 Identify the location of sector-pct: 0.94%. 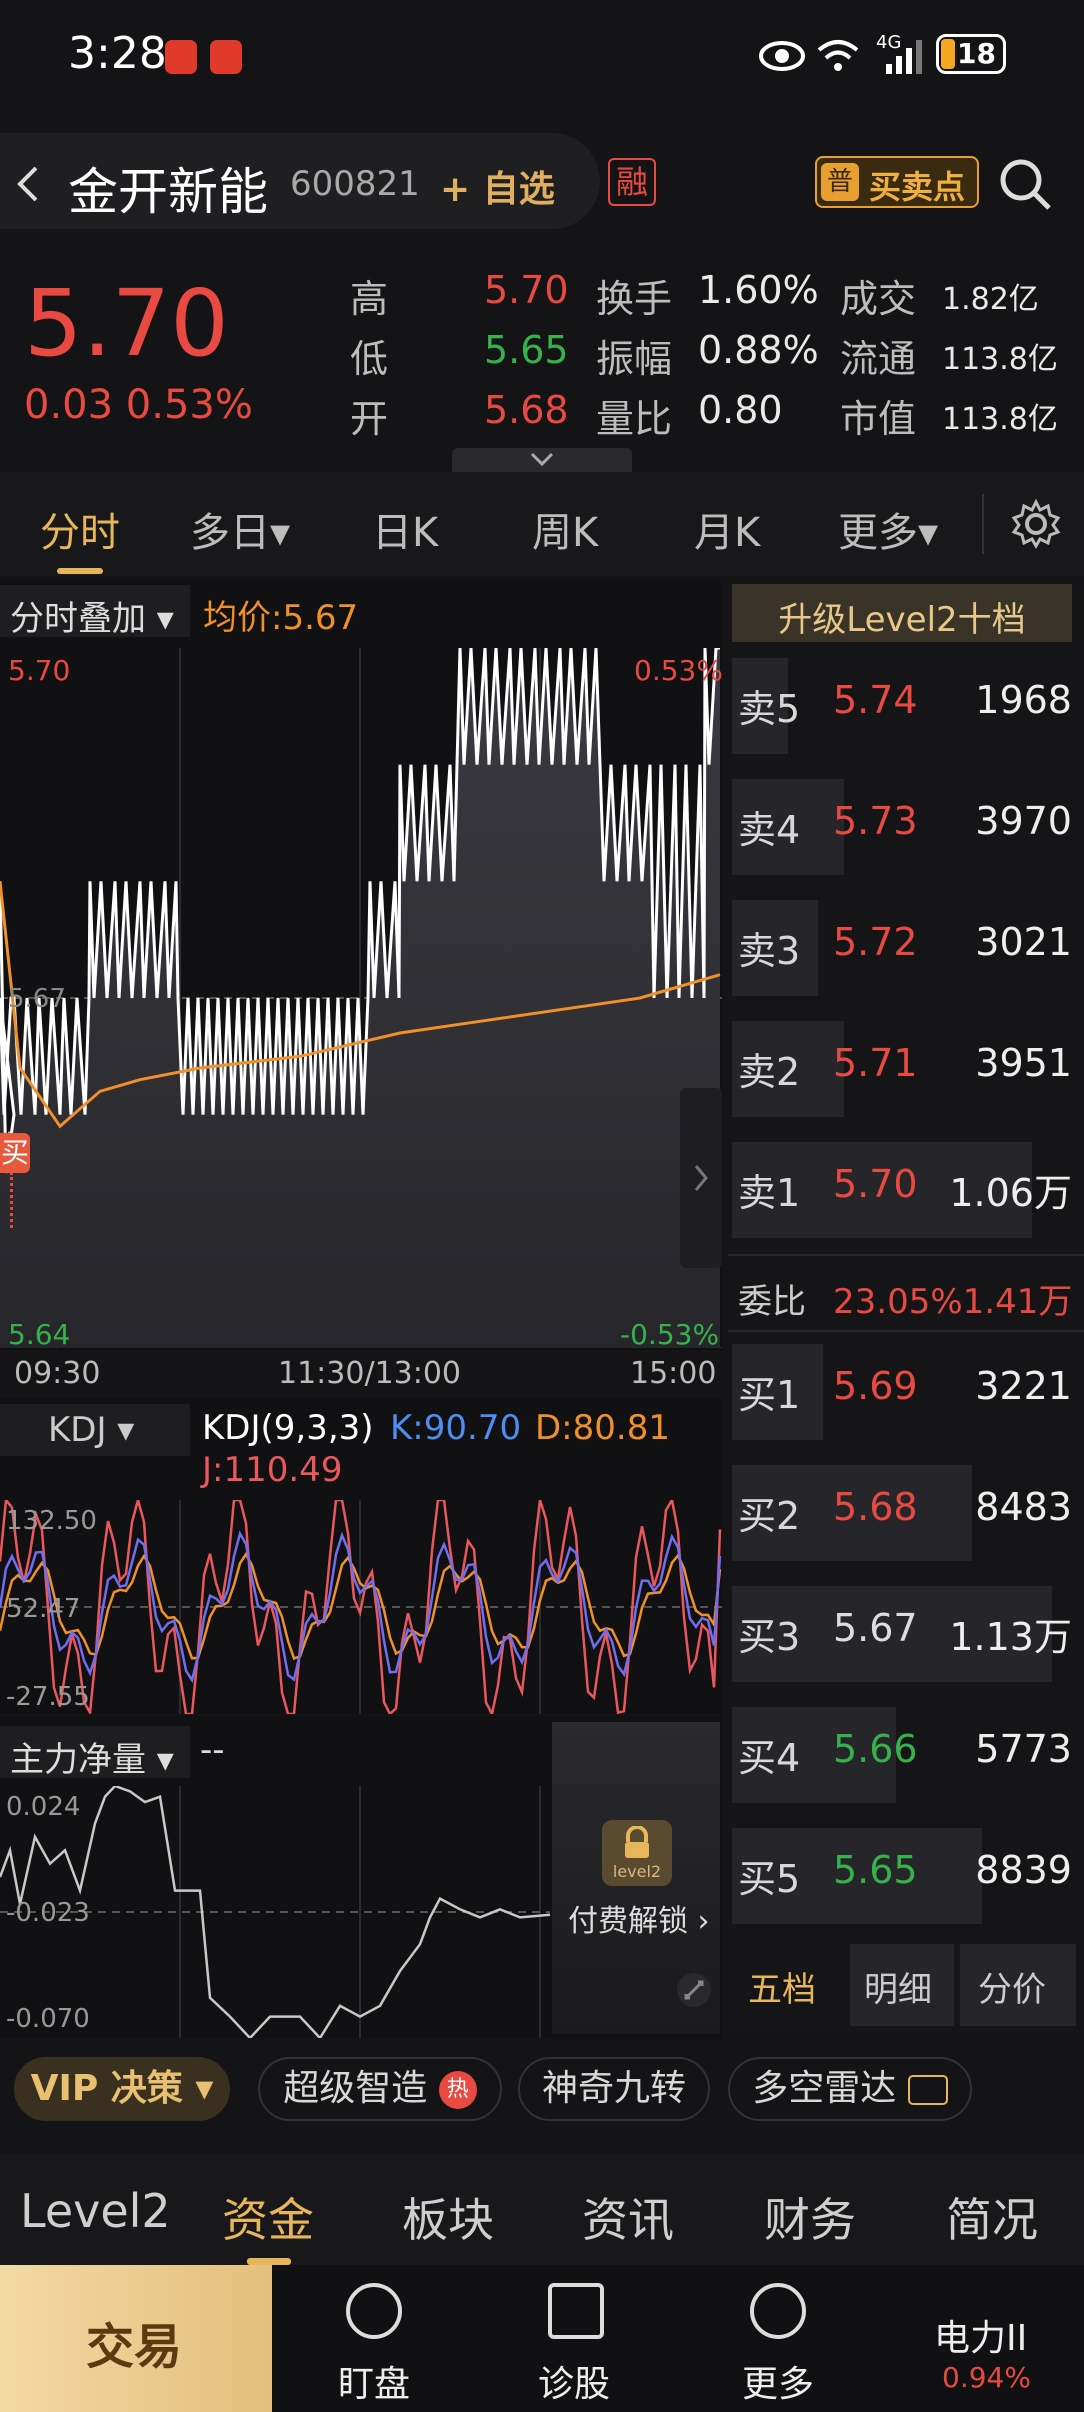
(986, 2377).